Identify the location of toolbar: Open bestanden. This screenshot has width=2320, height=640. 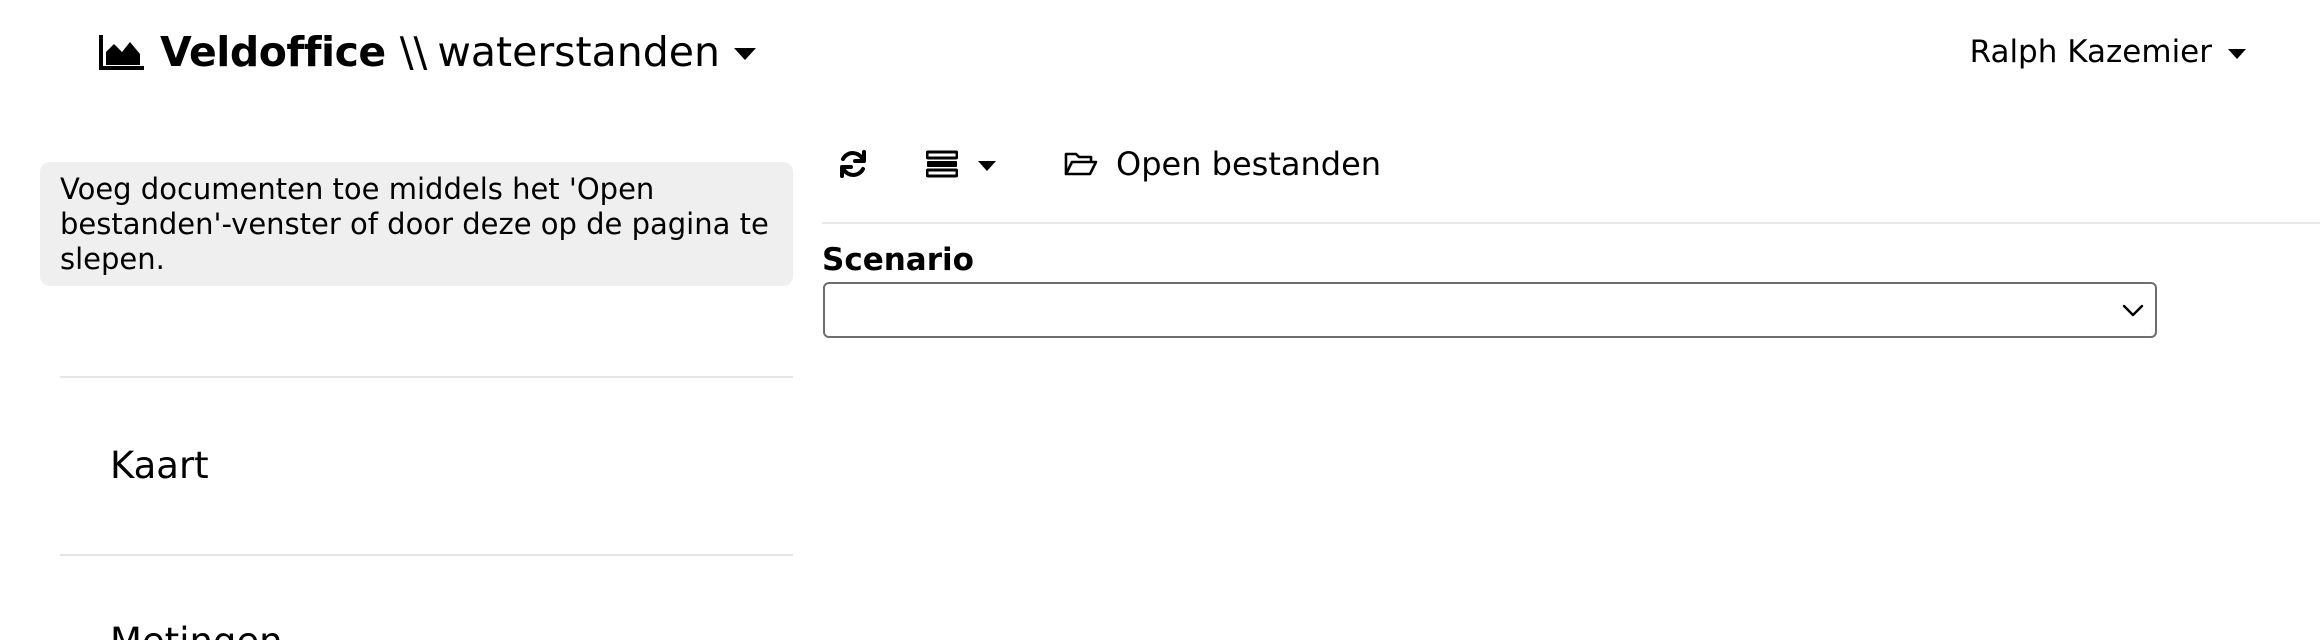
(1560, 164).